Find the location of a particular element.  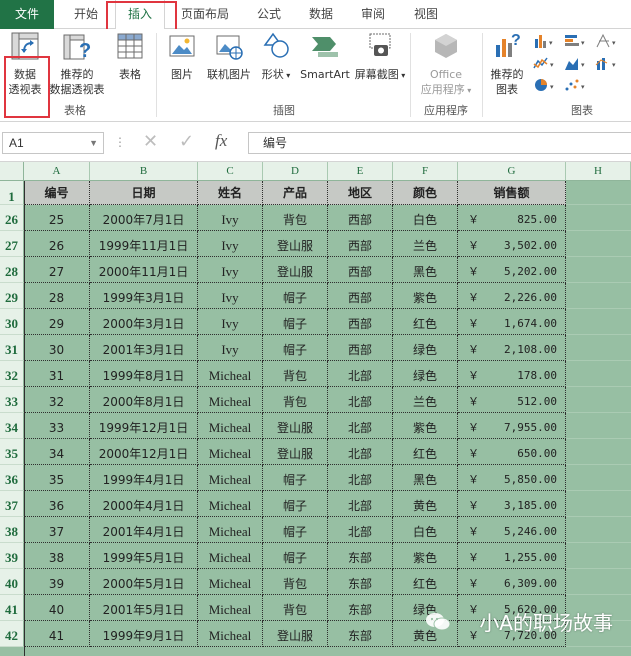

insert-function-icon: fx is located at coordinates (221, 141).